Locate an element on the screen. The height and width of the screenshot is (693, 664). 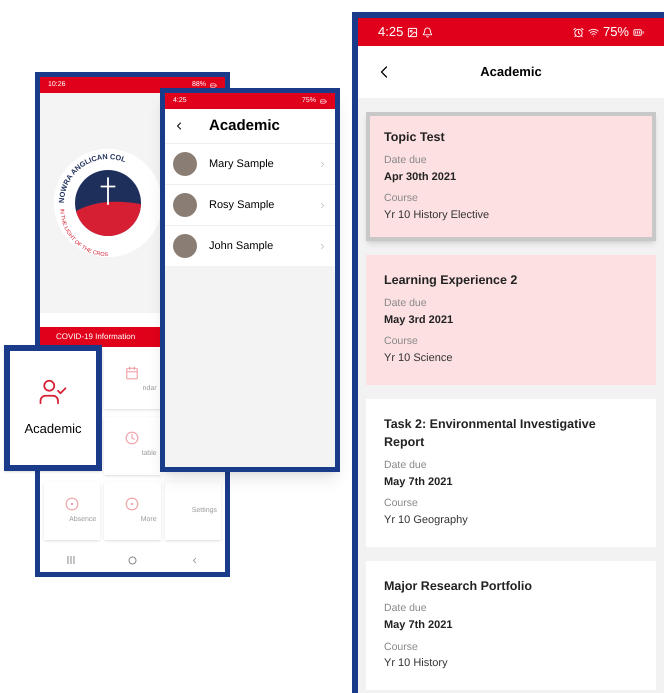
student-row: Mary Sample is located at coordinates (250, 163).